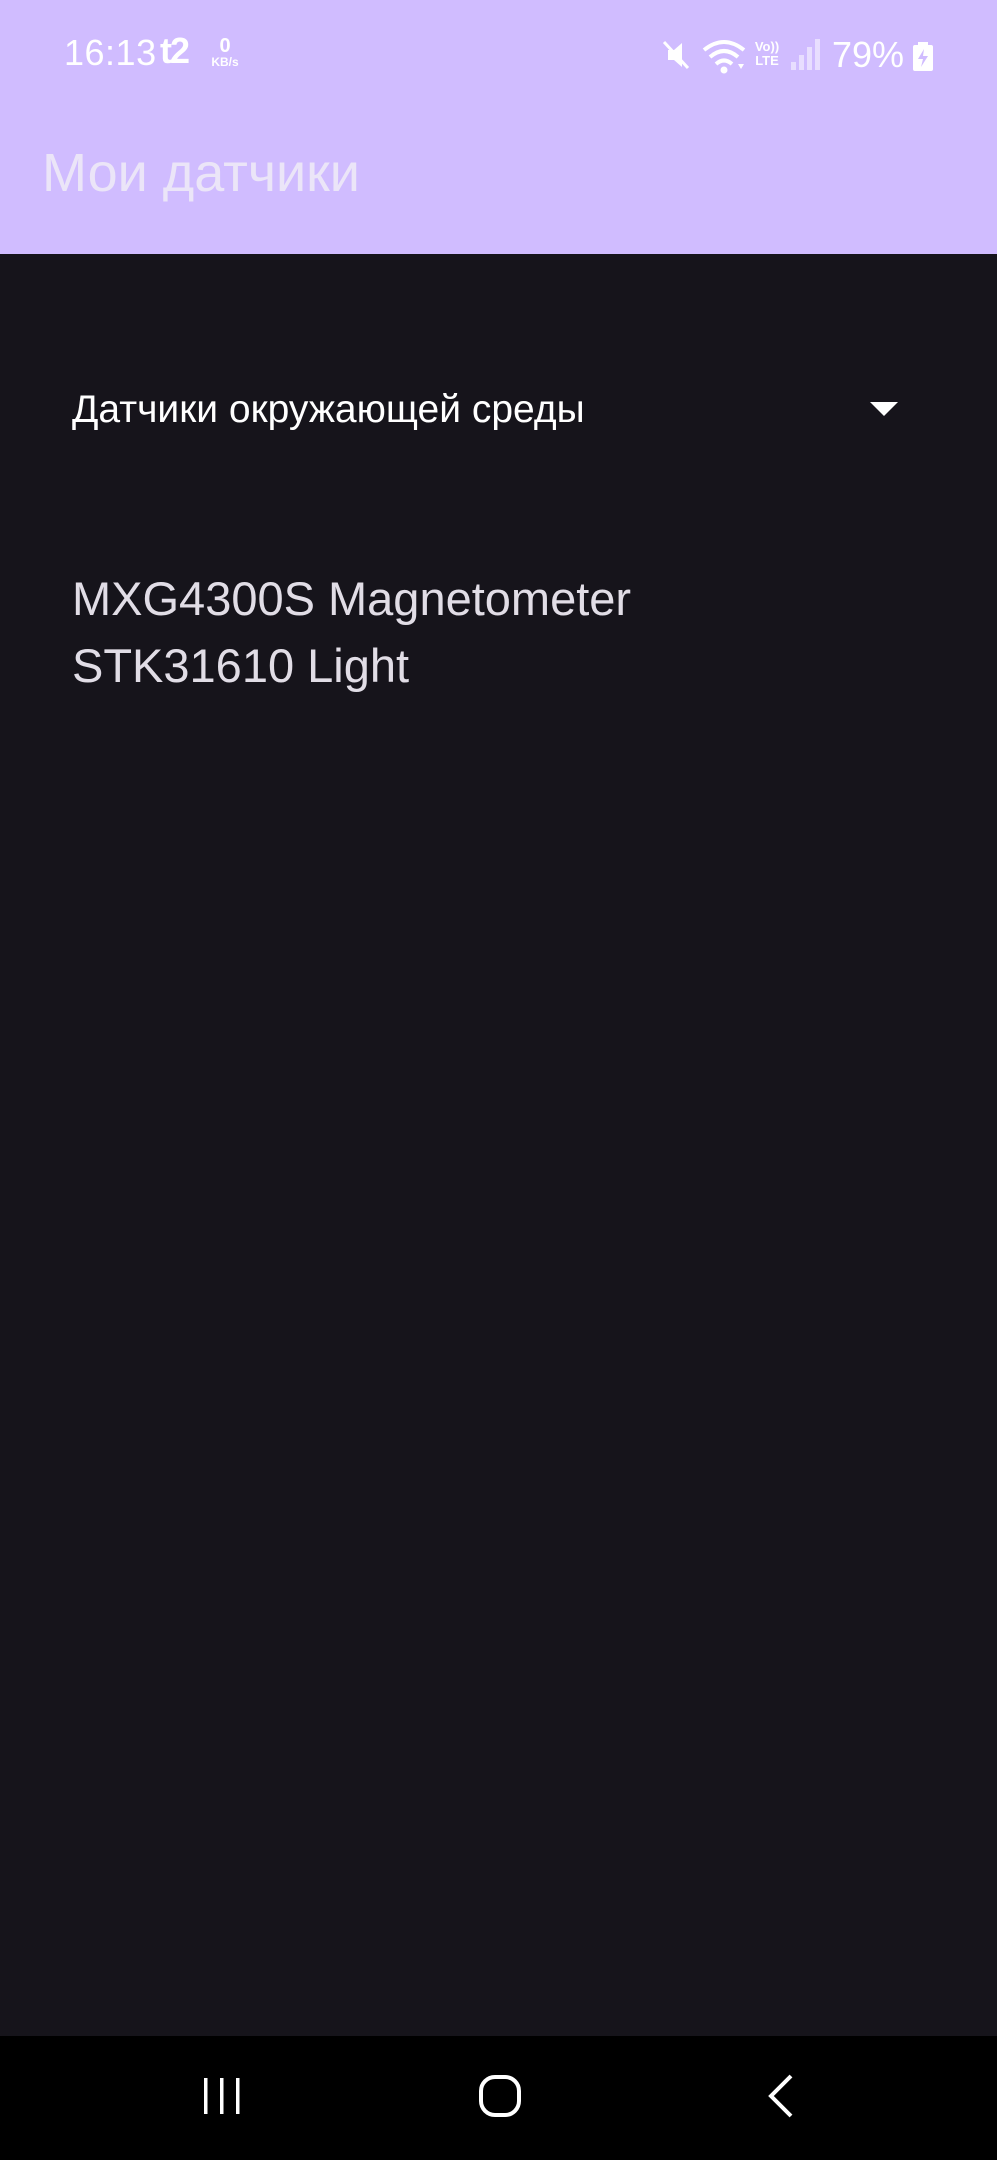 This screenshot has height=2160, width=997. Describe the element at coordinates (884, 411) in the screenshot. I see `dropdown-arrow-icon` at that location.